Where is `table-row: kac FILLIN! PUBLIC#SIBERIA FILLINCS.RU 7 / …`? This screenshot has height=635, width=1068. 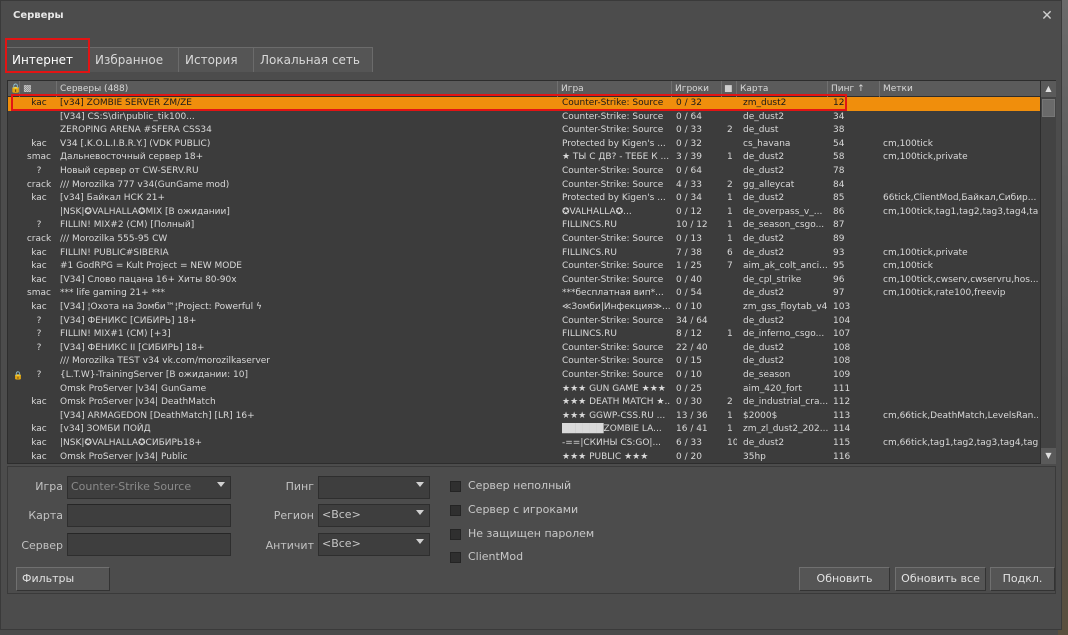 table-row: kac FILLIN! PUBLIC#SIBERIA FILLINCS.RU 7 / … is located at coordinates (524, 254).